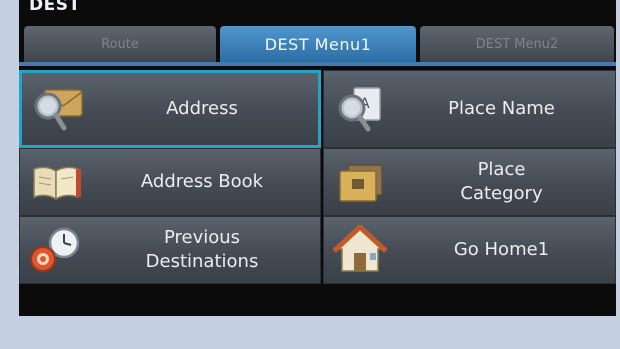 This screenshot has height=349, width=620. Describe the element at coordinates (360, 182) in the screenshot. I see `place-category-icon` at that location.